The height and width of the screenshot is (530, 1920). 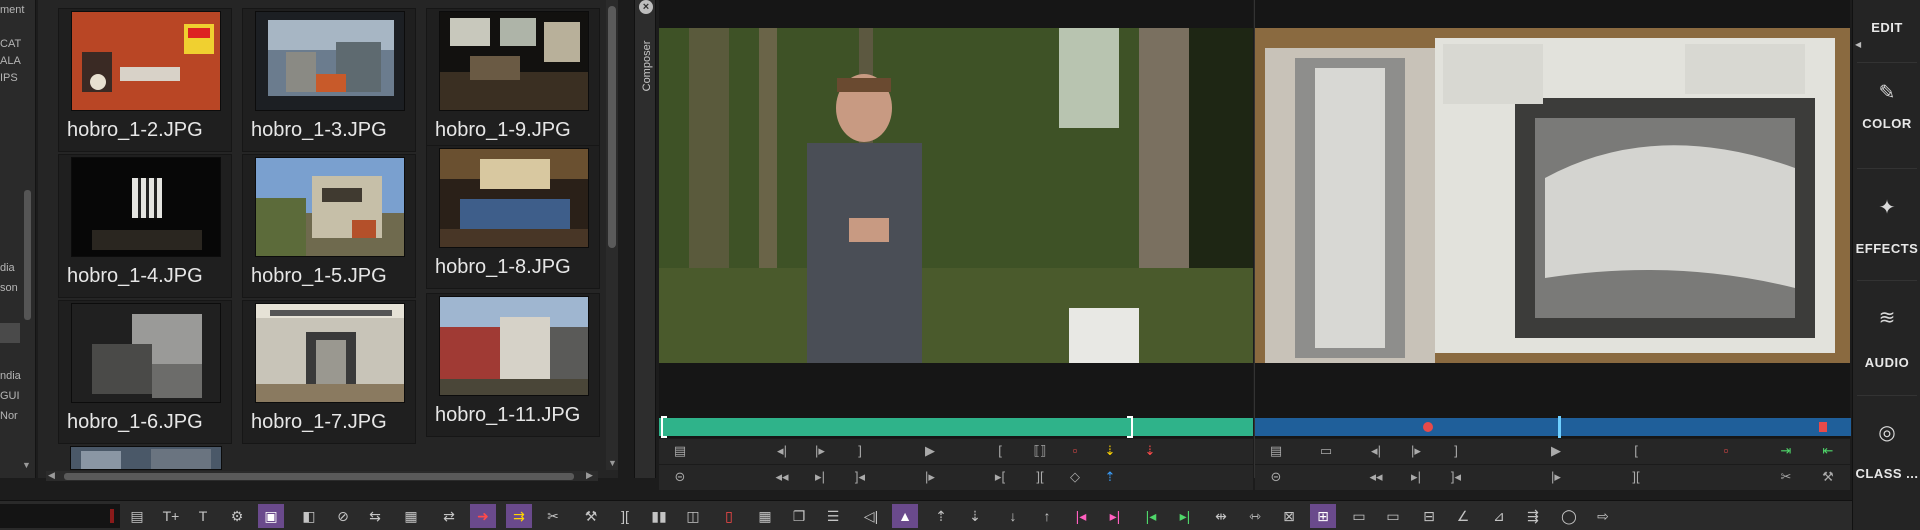 What do you see at coordinates (975, 516) in the screenshot?
I see `extract-icon: ⇣` at bounding box center [975, 516].